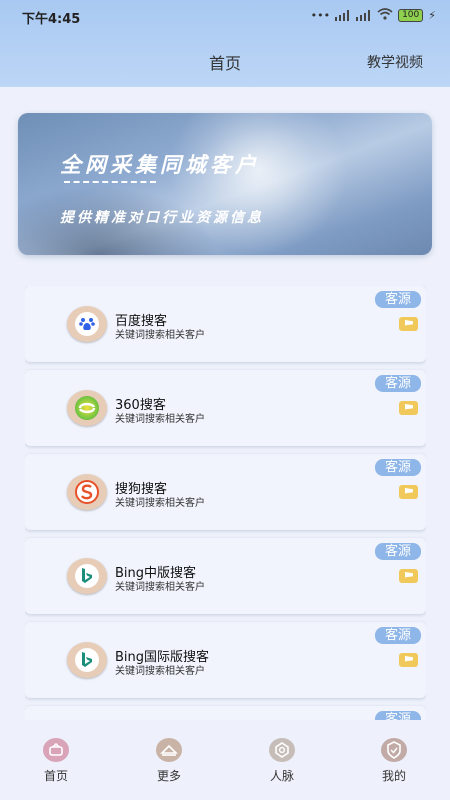 The width and height of the screenshot is (450, 800). What do you see at coordinates (432, 15) in the screenshot?
I see `charging-icon: ⚡` at bounding box center [432, 15].